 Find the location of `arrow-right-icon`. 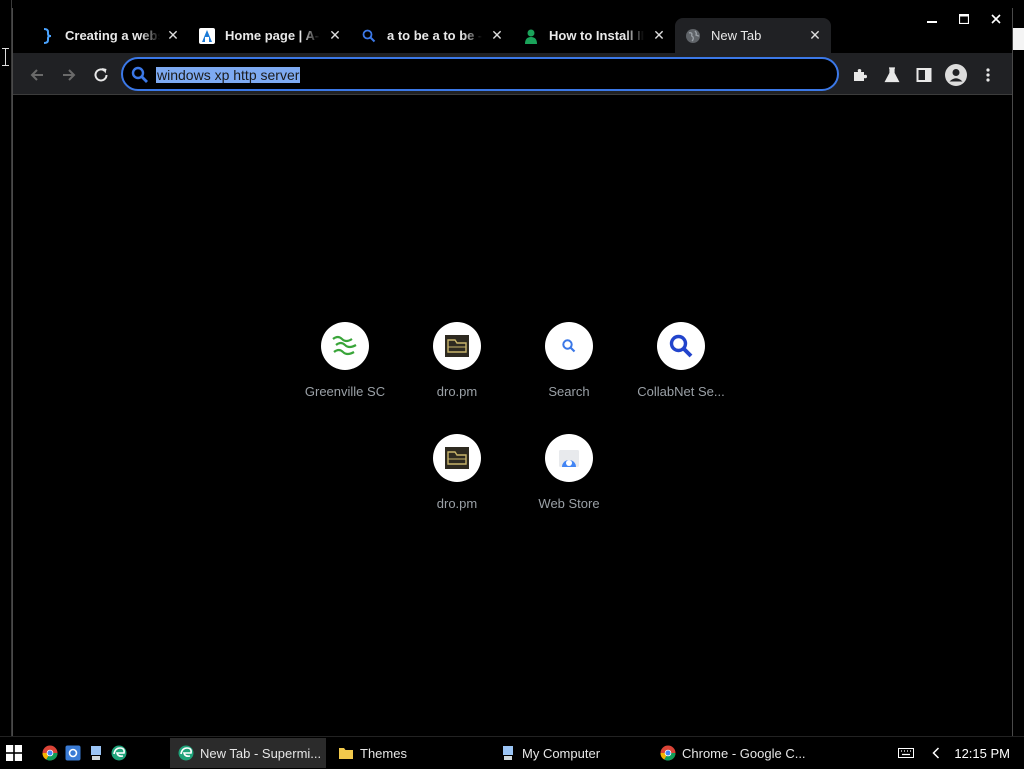

arrow-right-icon is located at coordinates (69, 75).